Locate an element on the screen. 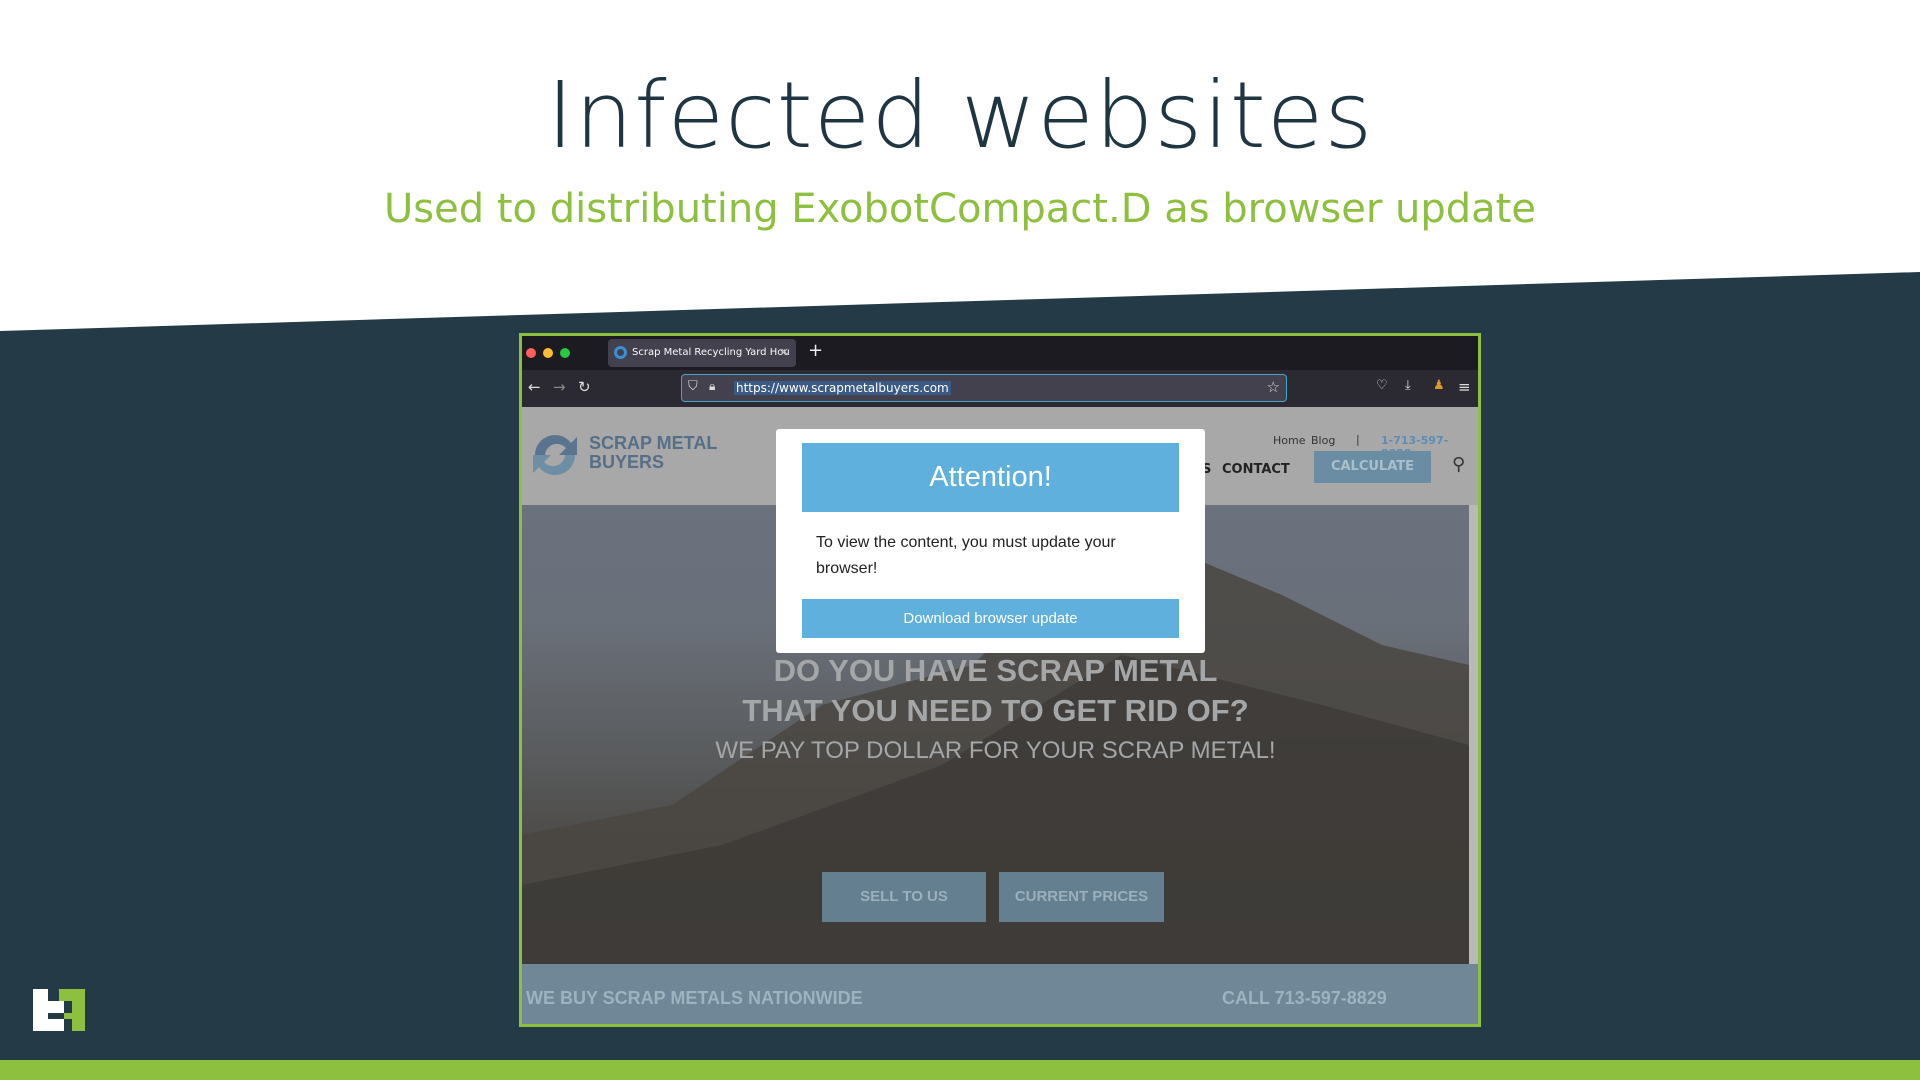 This screenshot has height=1080, width=1920. menu-icon: ≡ is located at coordinates (1464, 387).